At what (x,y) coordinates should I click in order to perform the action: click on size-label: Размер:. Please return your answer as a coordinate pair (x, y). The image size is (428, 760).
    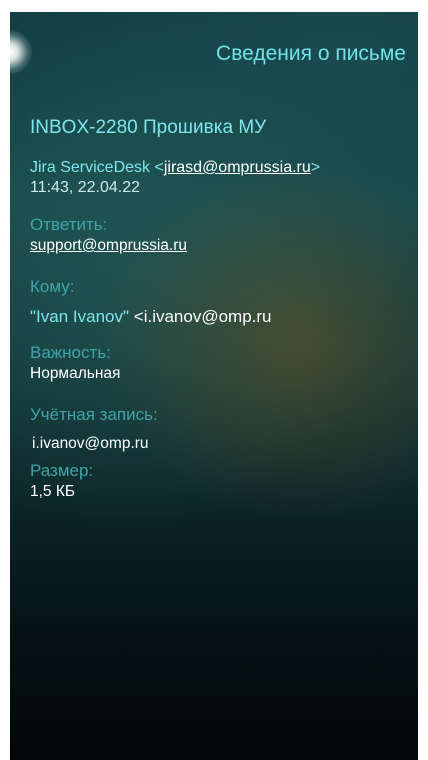
    Looking at the image, I should click on (62, 470).